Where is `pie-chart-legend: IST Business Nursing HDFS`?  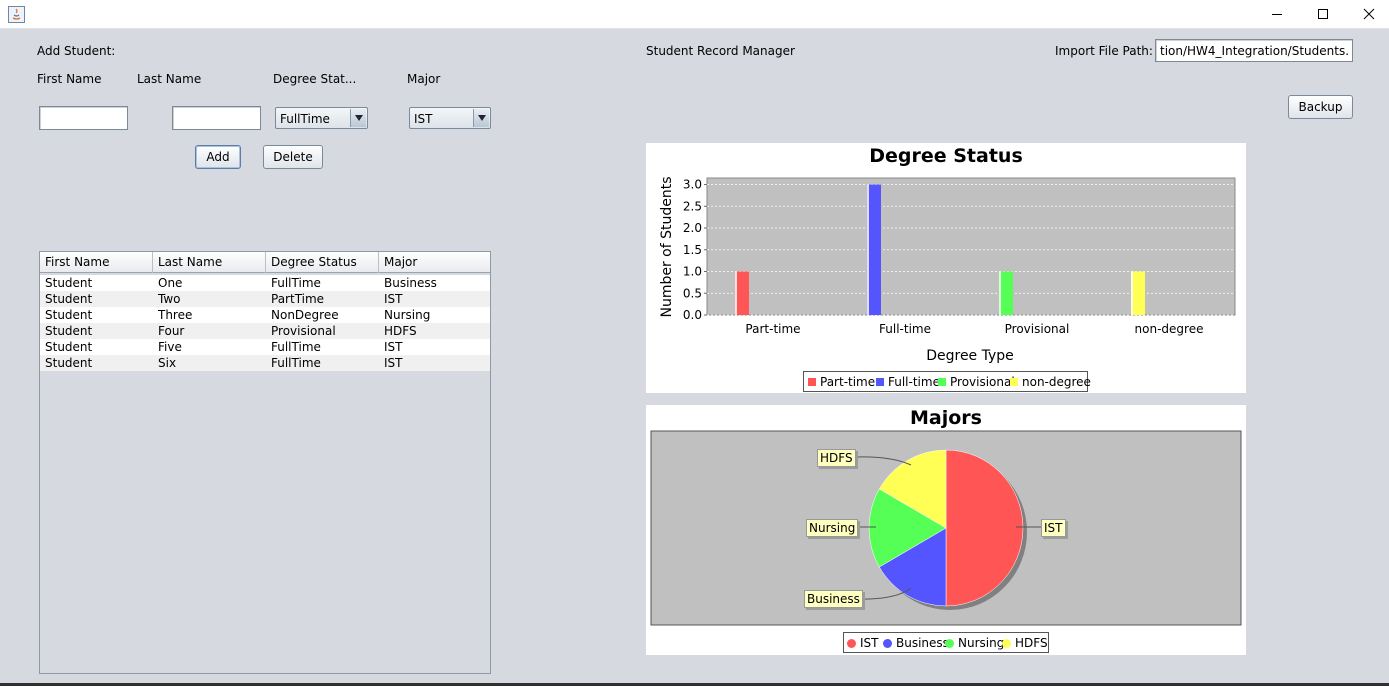
pie-chart-legend: IST Business Nursing HDFS is located at coordinates (946, 642).